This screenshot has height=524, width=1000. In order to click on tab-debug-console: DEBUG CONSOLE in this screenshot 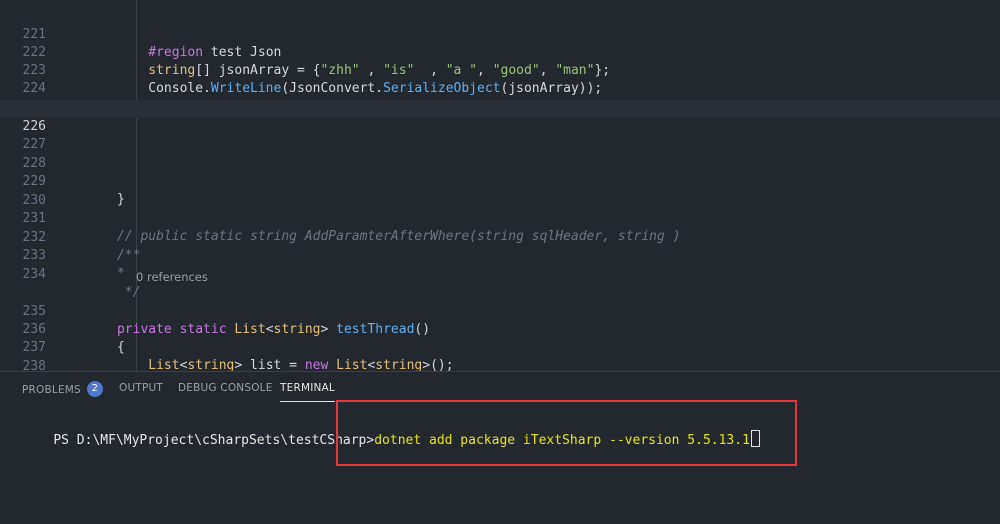, I will do `click(225, 388)`.